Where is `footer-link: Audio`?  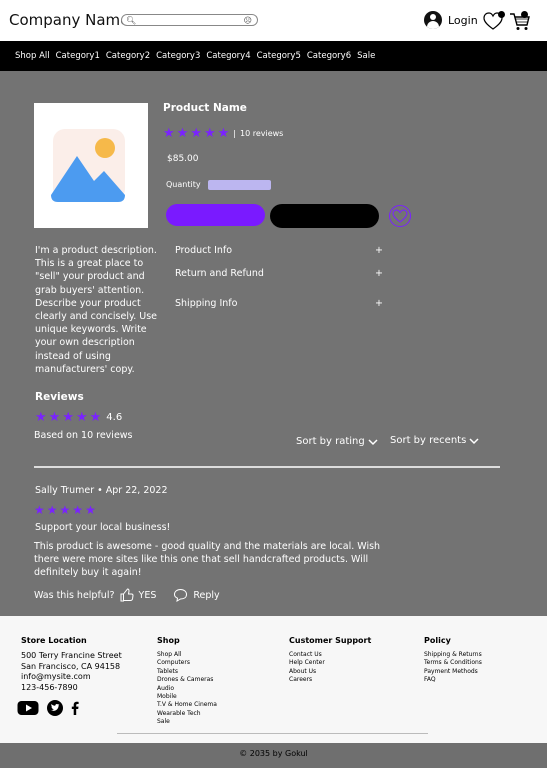 footer-link: Audio is located at coordinates (187, 689).